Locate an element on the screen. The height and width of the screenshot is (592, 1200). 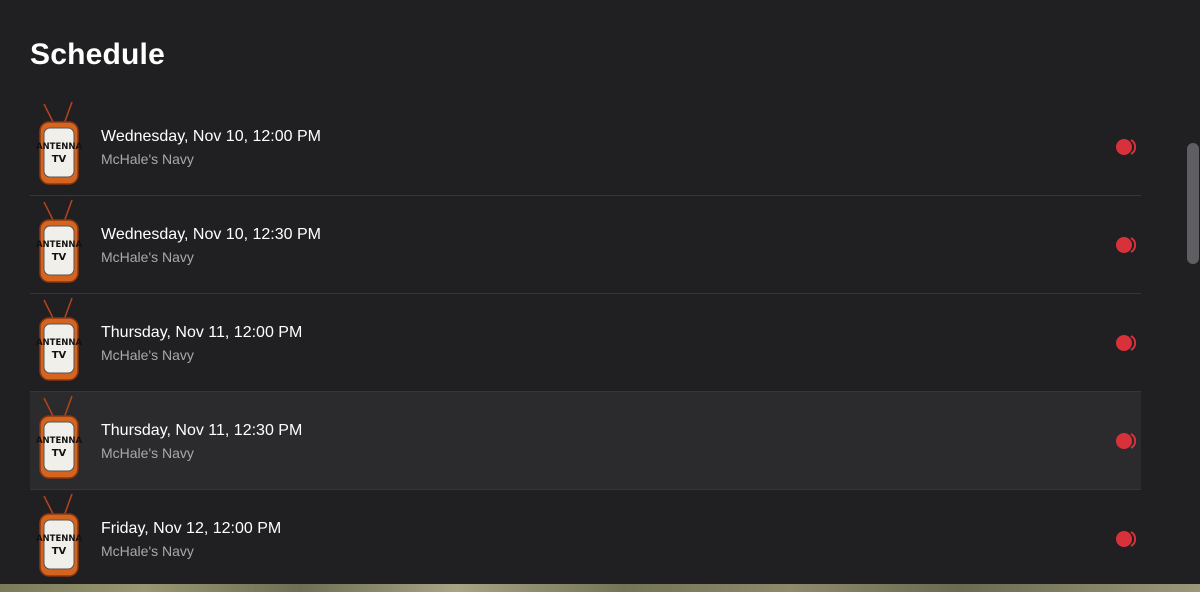
airing-time: Wednesday, Nov 10, 12:30 PM is located at coordinates (211, 234).